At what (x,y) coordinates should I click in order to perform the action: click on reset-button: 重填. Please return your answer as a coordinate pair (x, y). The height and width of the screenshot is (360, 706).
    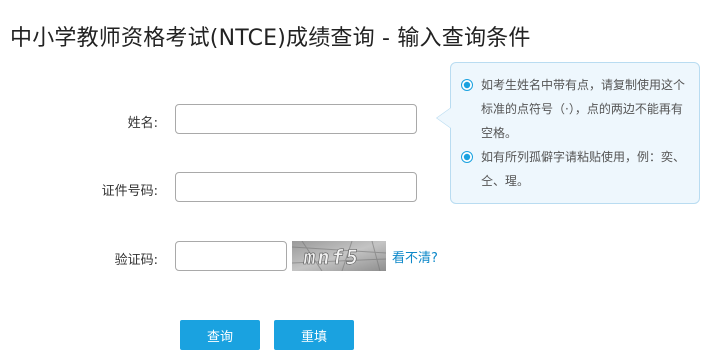
    Looking at the image, I should click on (314, 335).